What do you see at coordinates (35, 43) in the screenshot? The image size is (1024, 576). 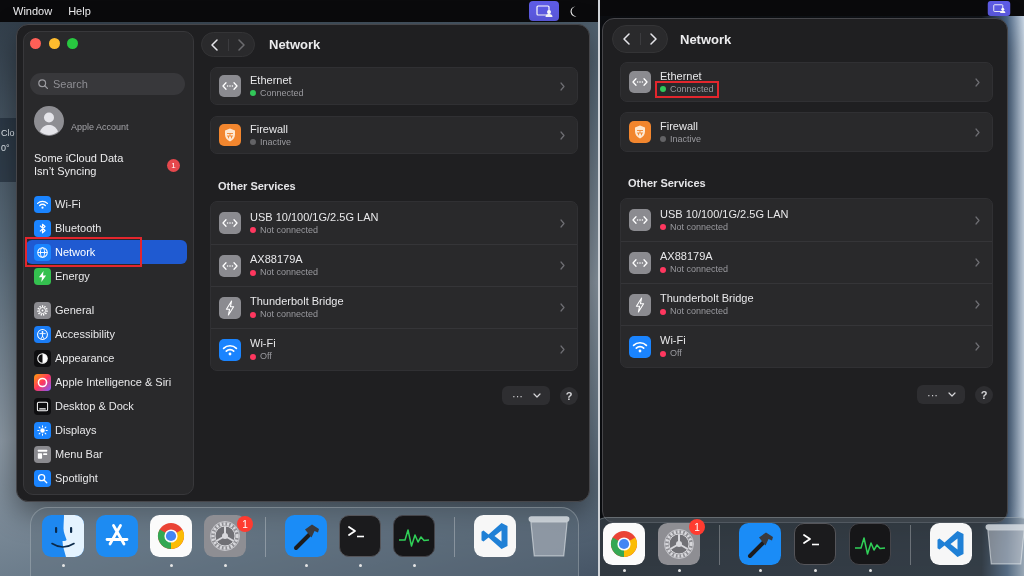 I see `close-icon` at bounding box center [35, 43].